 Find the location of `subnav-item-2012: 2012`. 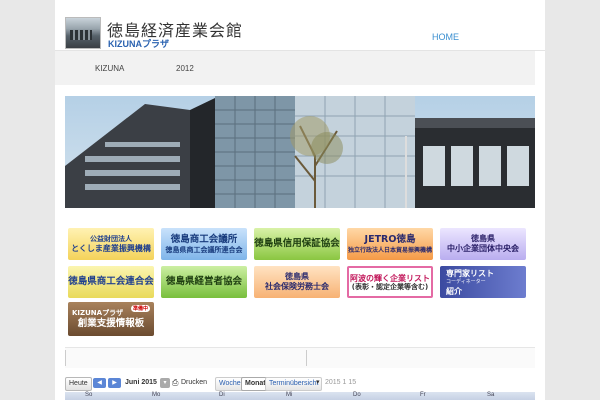

subnav-item-2012: 2012 is located at coordinates (185, 68).